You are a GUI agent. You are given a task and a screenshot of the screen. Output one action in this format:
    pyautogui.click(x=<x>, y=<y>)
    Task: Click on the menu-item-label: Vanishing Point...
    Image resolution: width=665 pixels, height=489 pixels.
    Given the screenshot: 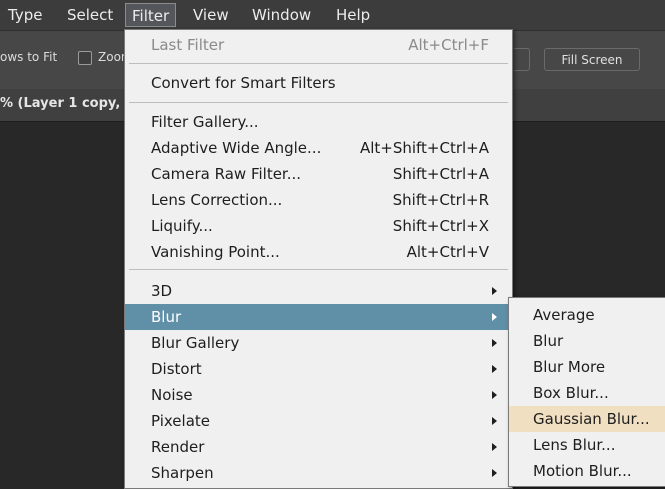 What is the action you would take?
    pyautogui.click(x=215, y=252)
    